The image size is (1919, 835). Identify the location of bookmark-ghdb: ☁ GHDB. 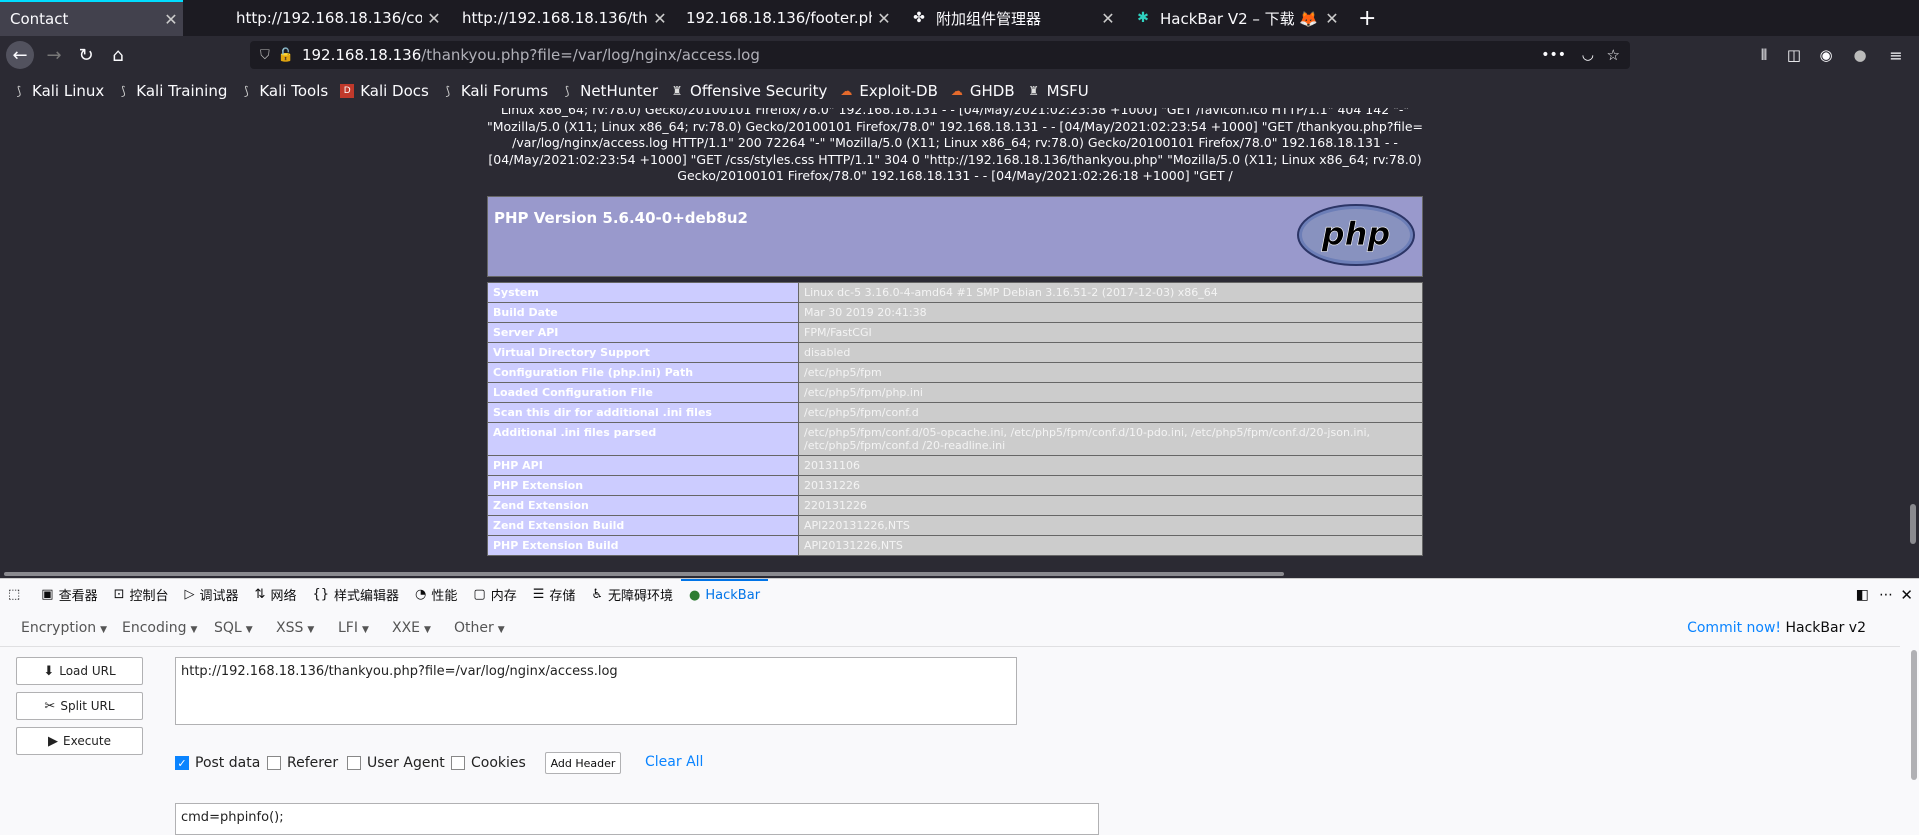
(982, 91).